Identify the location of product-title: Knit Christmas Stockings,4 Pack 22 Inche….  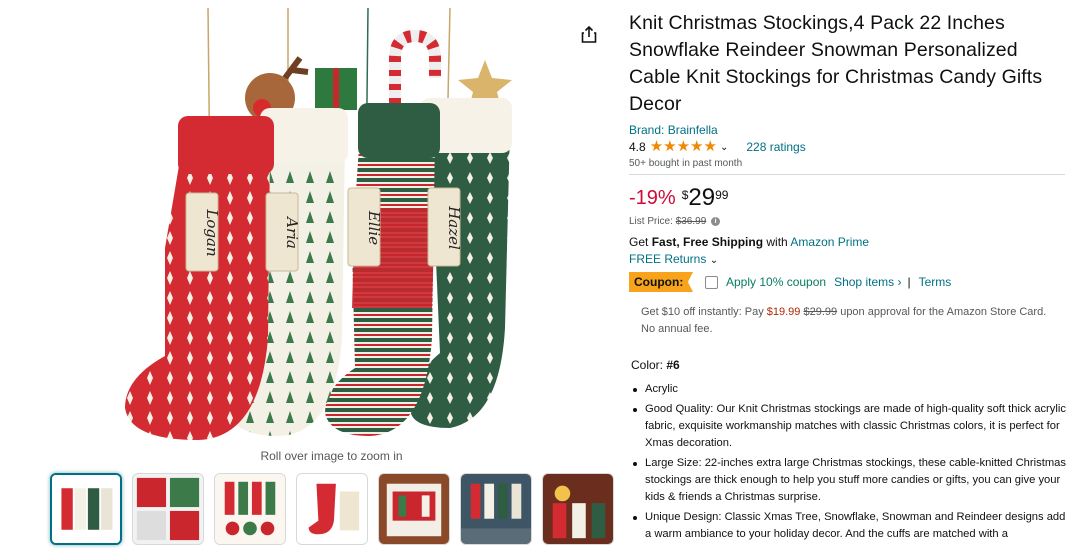
(836, 63).